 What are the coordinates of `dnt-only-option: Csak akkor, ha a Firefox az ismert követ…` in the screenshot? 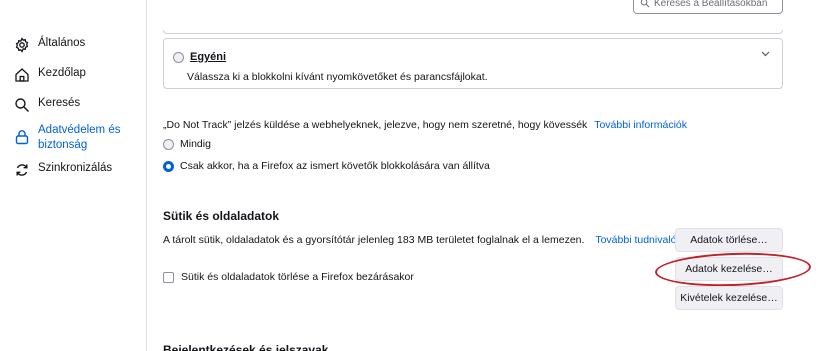 It's located at (326, 166).